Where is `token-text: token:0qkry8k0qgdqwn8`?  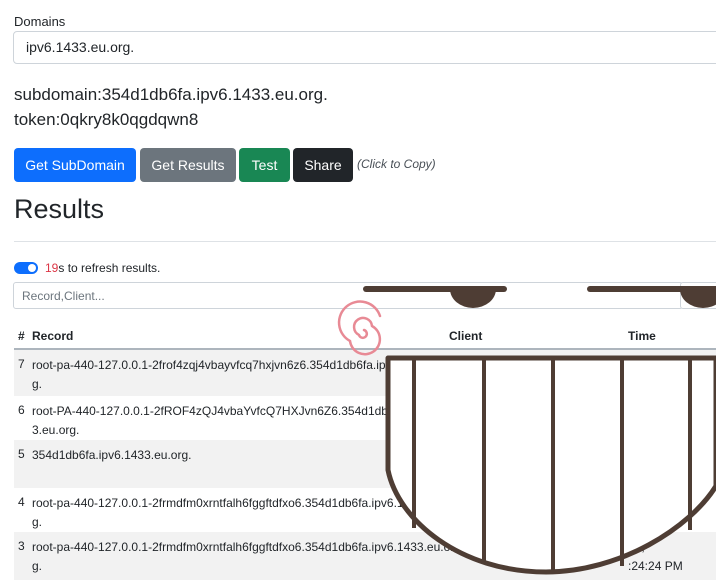
token-text: token:0qkry8k0qgdqwn8 is located at coordinates (106, 119).